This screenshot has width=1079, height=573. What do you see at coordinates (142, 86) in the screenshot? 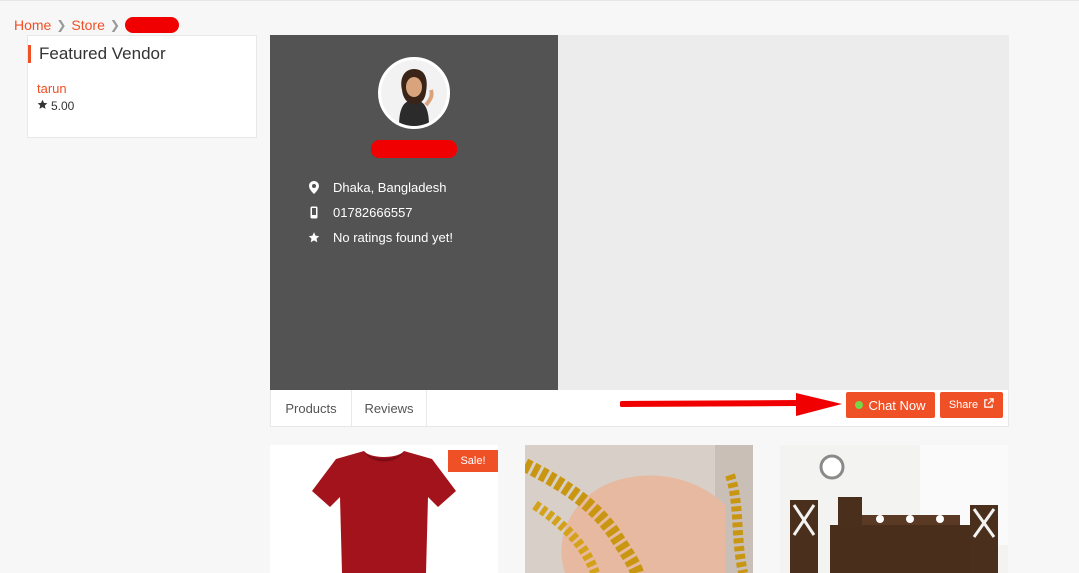
I see `featured-vendor-widget: Featured Vendor tarun 5.00` at bounding box center [142, 86].